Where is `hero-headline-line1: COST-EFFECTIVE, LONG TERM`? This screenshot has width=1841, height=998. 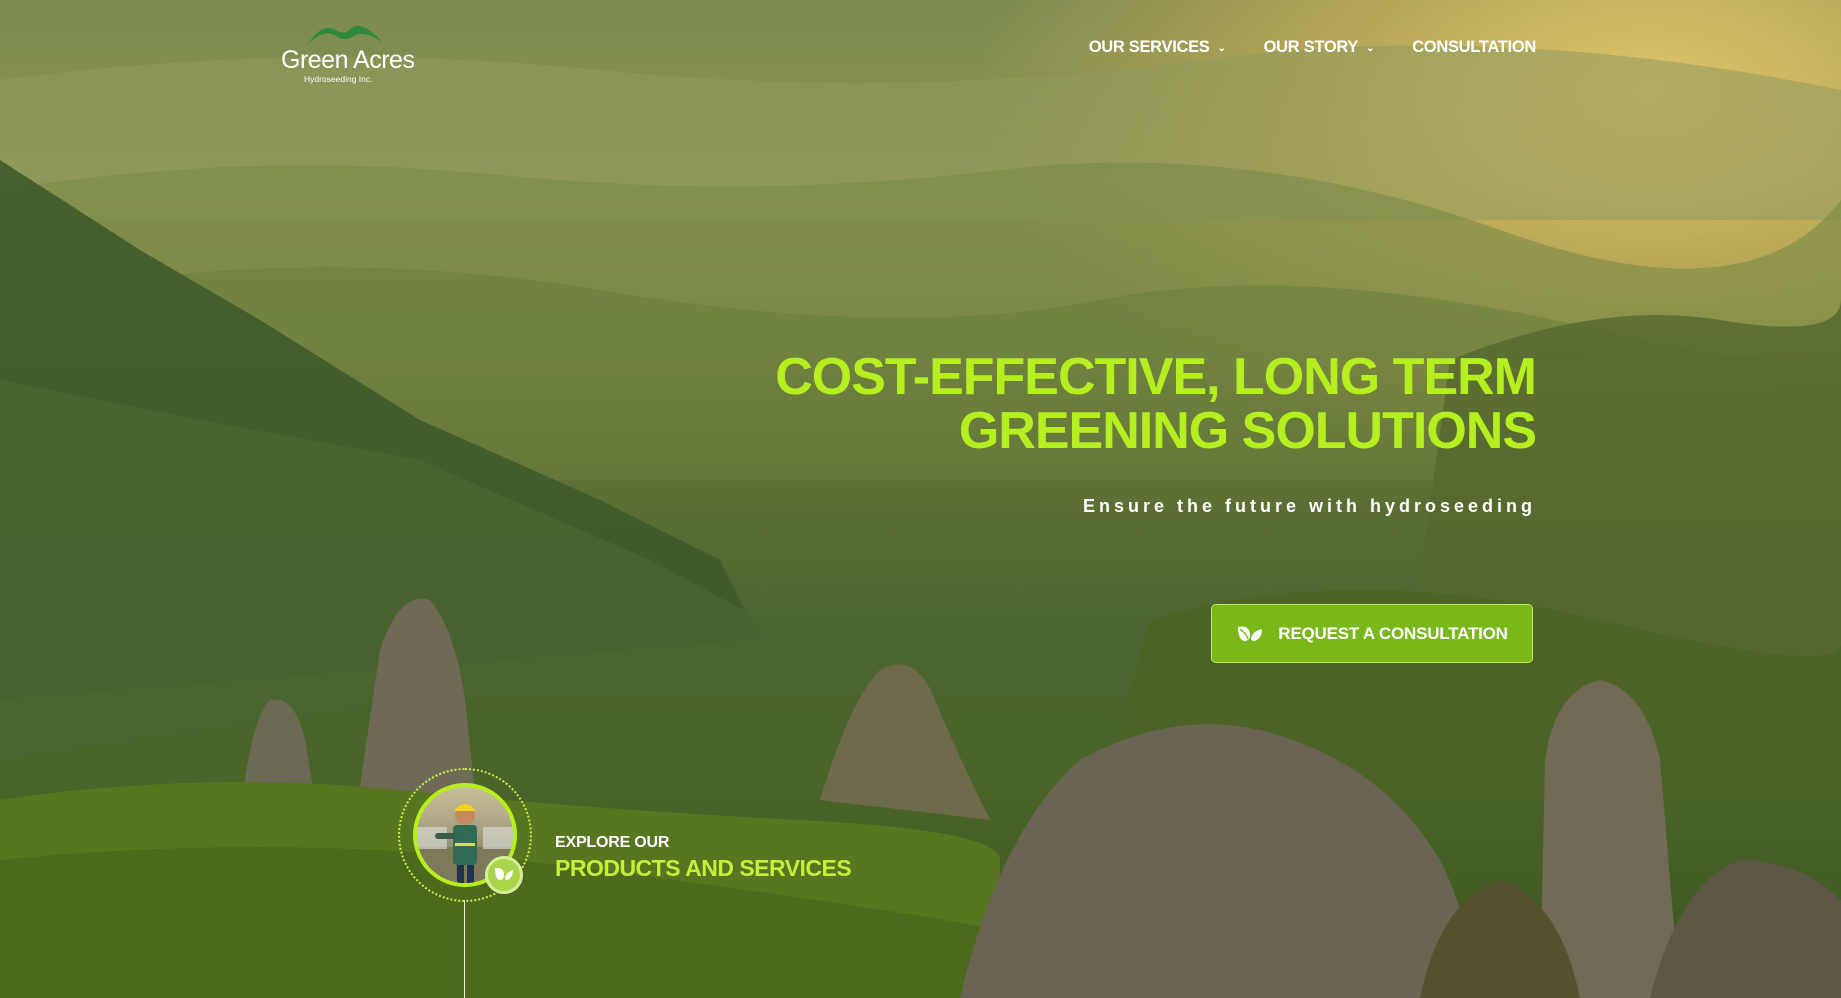 hero-headline-line1: COST-EFFECTIVE, LONG TERM is located at coordinates (1156, 377).